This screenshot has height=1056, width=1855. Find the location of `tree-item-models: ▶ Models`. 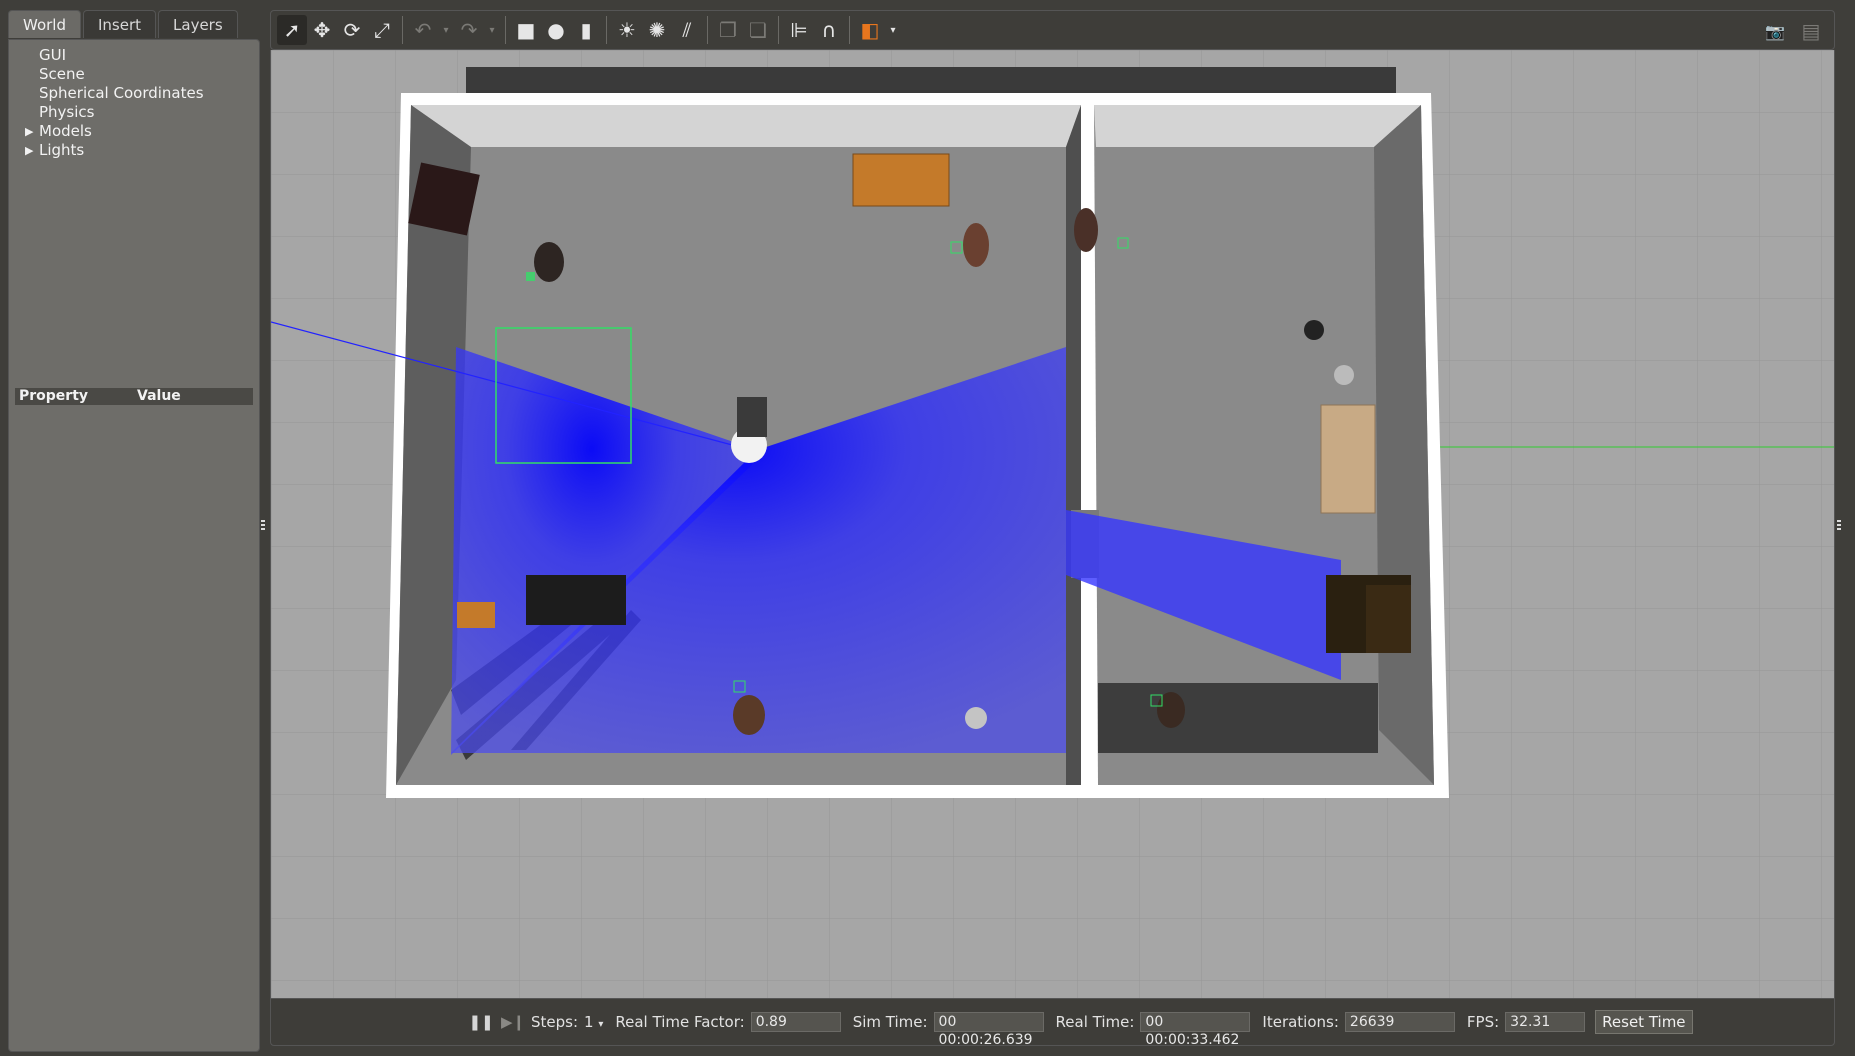

tree-item-models: ▶ Models is located at coordinates (134, 131).